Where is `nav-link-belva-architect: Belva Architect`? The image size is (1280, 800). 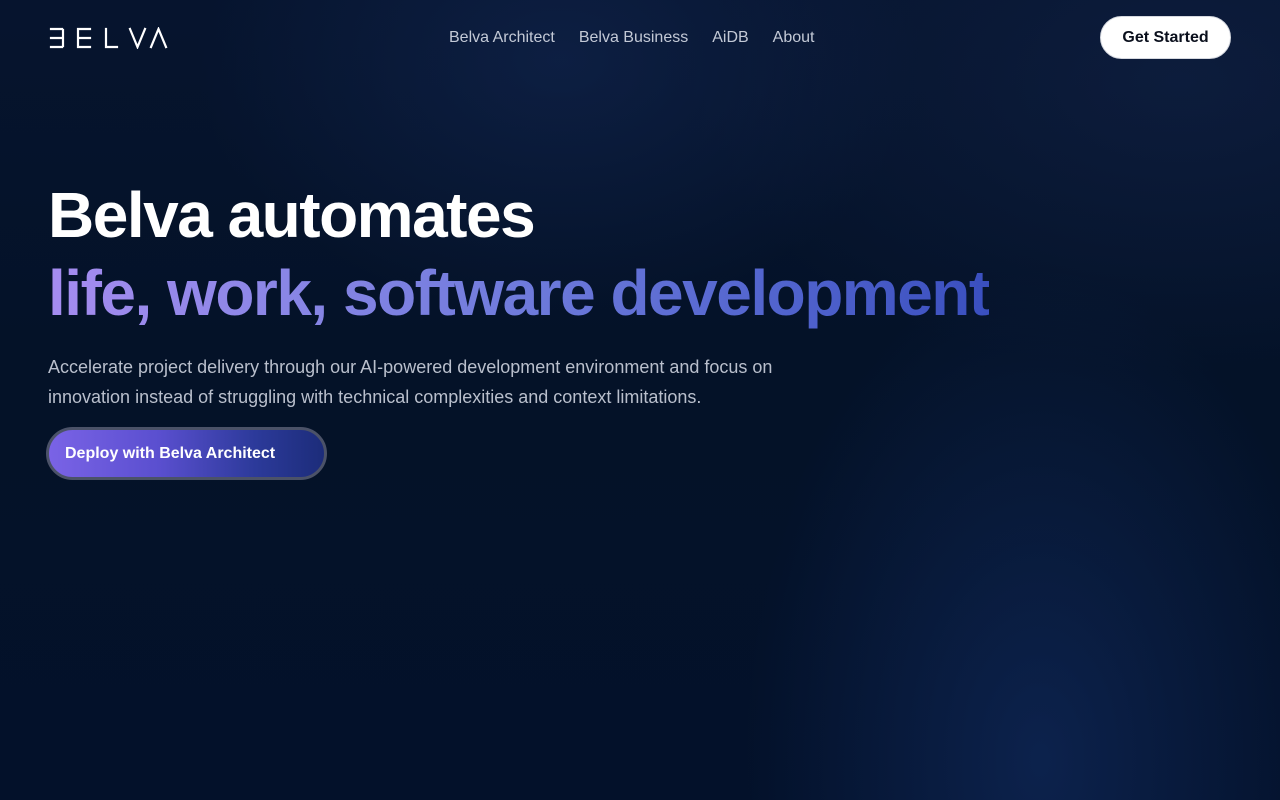 nav-link-belva-architect: Belva Architect is located at coordinates (502, 38).